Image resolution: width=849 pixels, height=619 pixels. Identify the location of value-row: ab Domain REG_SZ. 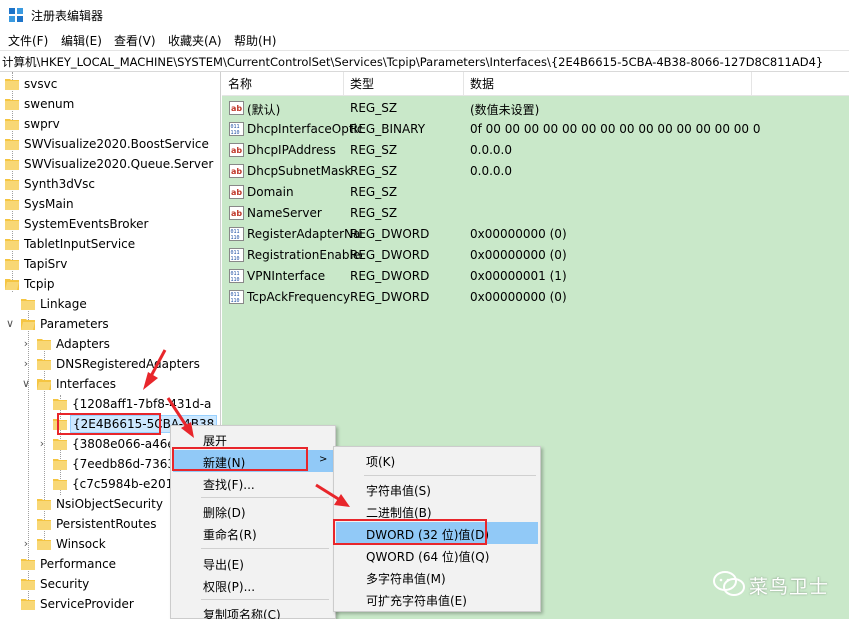
(535, 192).